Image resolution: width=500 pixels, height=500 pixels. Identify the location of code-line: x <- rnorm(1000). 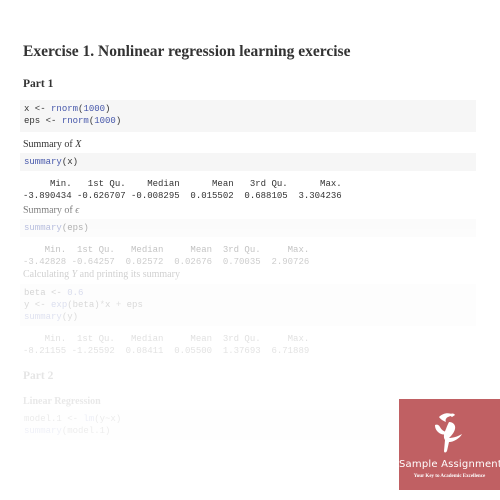
(67, 109).